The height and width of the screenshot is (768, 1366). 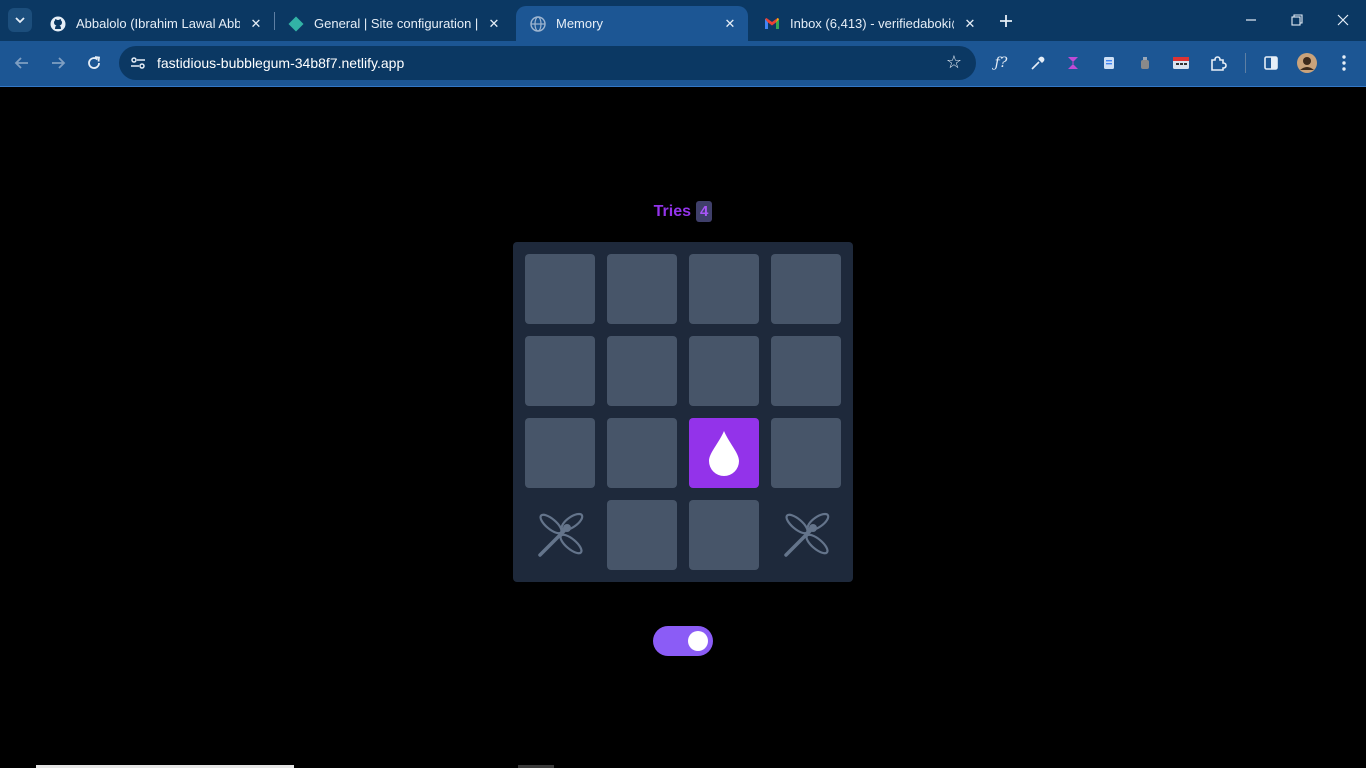 I want to click on bookmark-star-icon: ☆, so click(x=954, y=62).